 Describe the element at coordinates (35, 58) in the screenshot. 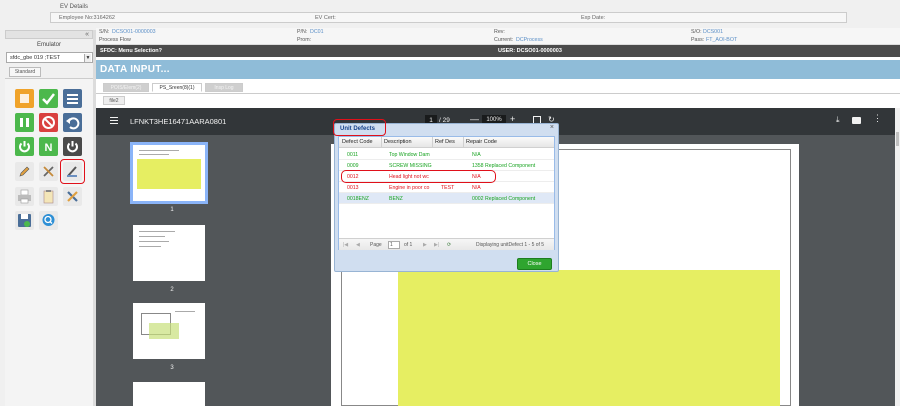

I see `emulator-select-value: sfdc_gbe 019 ;TEST` at that location.